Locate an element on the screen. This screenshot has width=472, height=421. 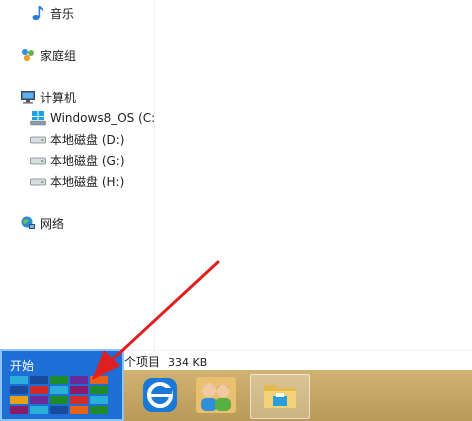
taskbar-people-button is located at coordinates (216, 396).